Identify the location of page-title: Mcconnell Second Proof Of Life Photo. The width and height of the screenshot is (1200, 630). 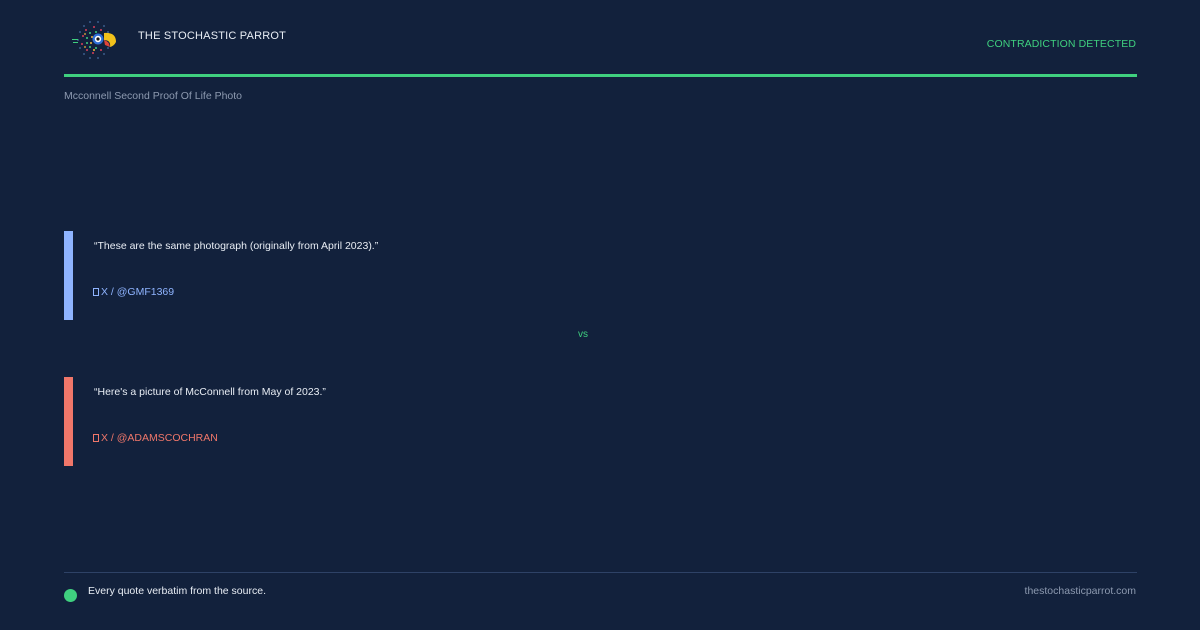
(153, 96).